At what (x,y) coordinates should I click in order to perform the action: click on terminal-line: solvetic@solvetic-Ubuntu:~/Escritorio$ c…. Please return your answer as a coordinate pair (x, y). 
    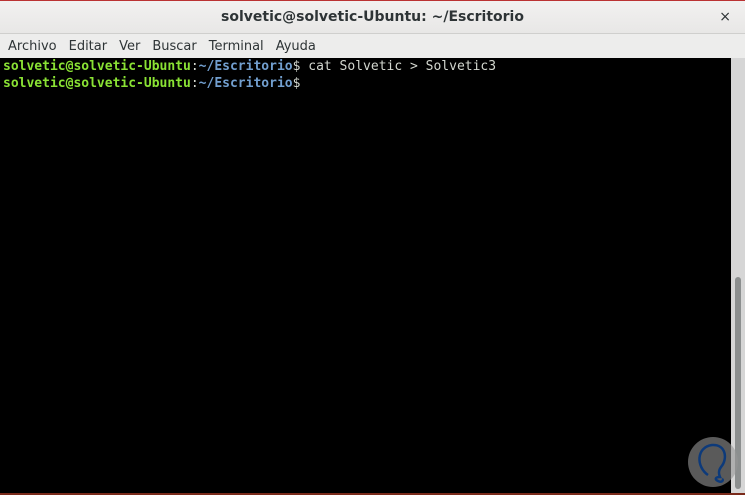
    Looking at the image, I should click on (365, 67).